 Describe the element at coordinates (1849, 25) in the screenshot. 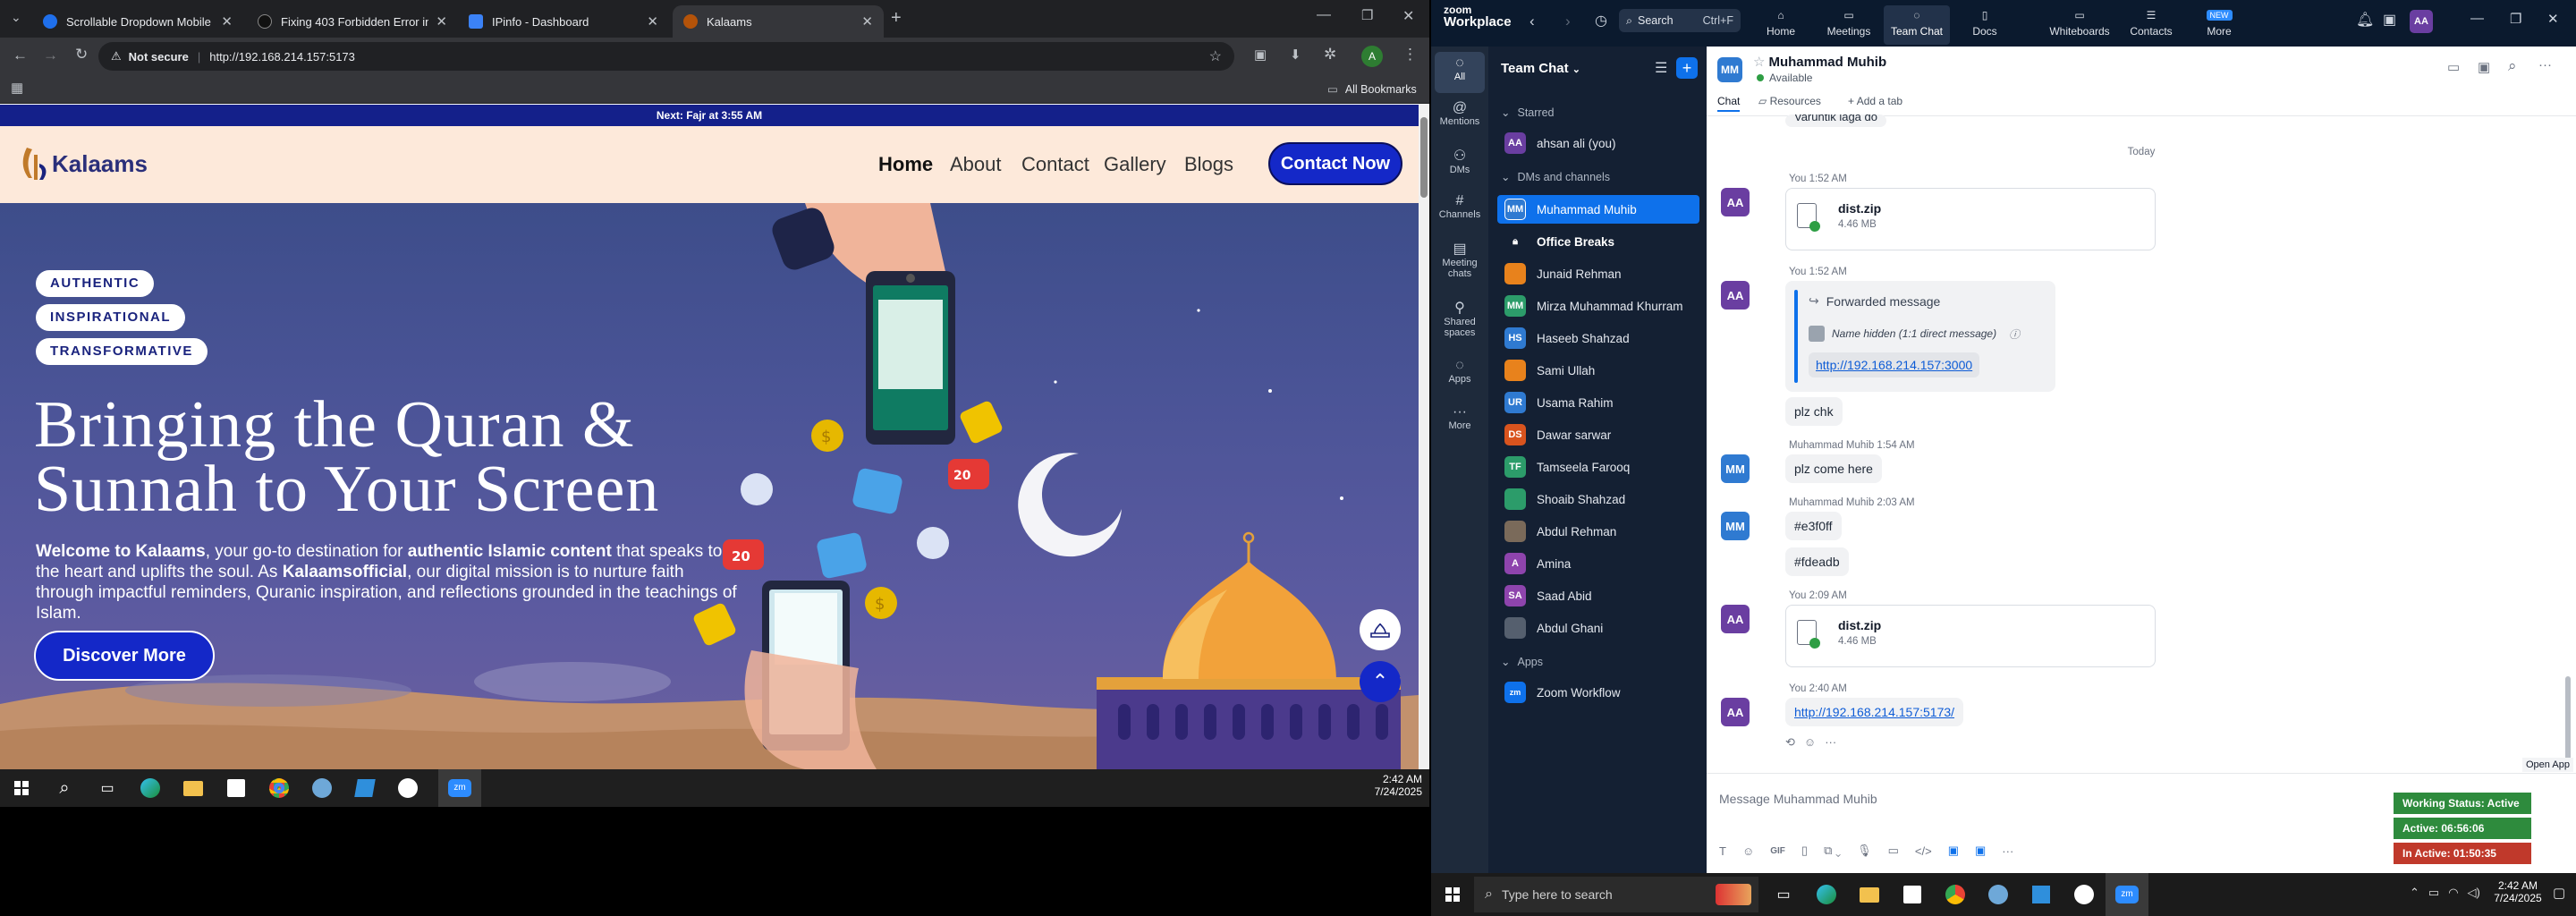

I see `nav-meetings: ▭ Meetings` at that location.